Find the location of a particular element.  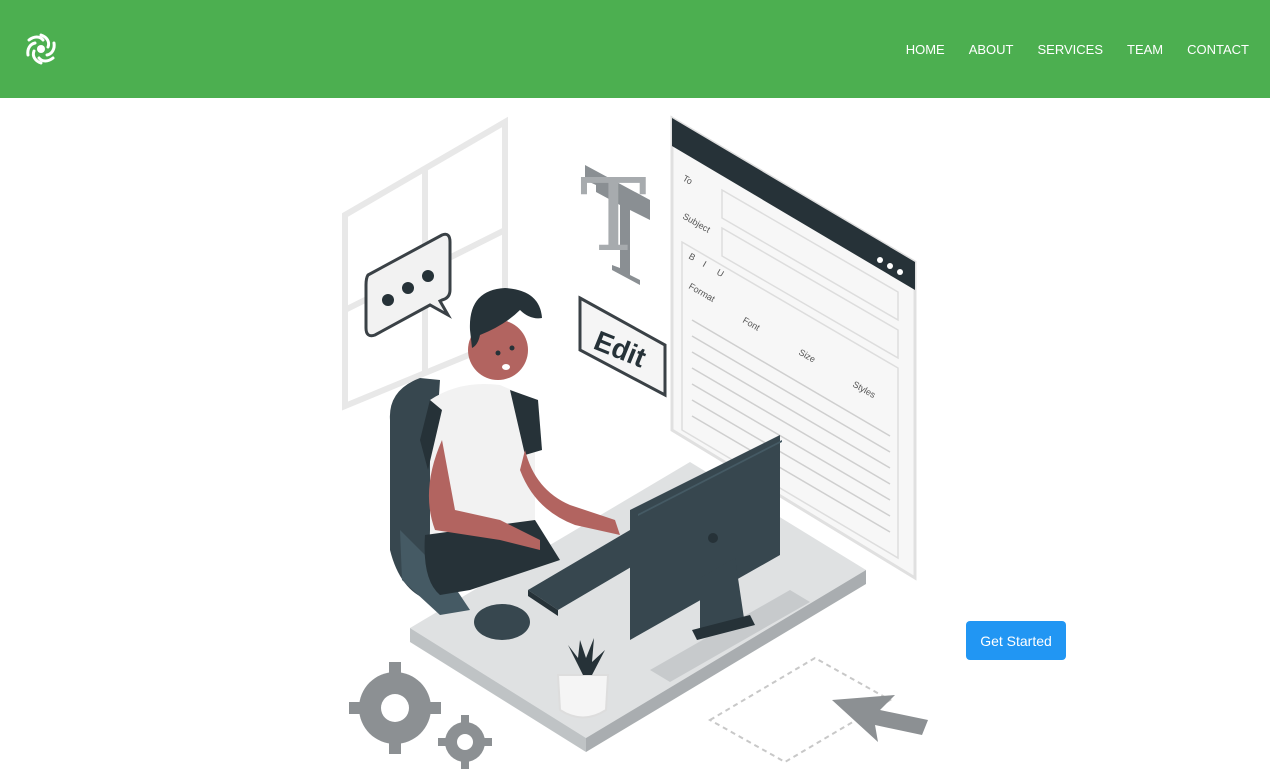

letter-t-graphic: T is located at coordinates (615, 221).